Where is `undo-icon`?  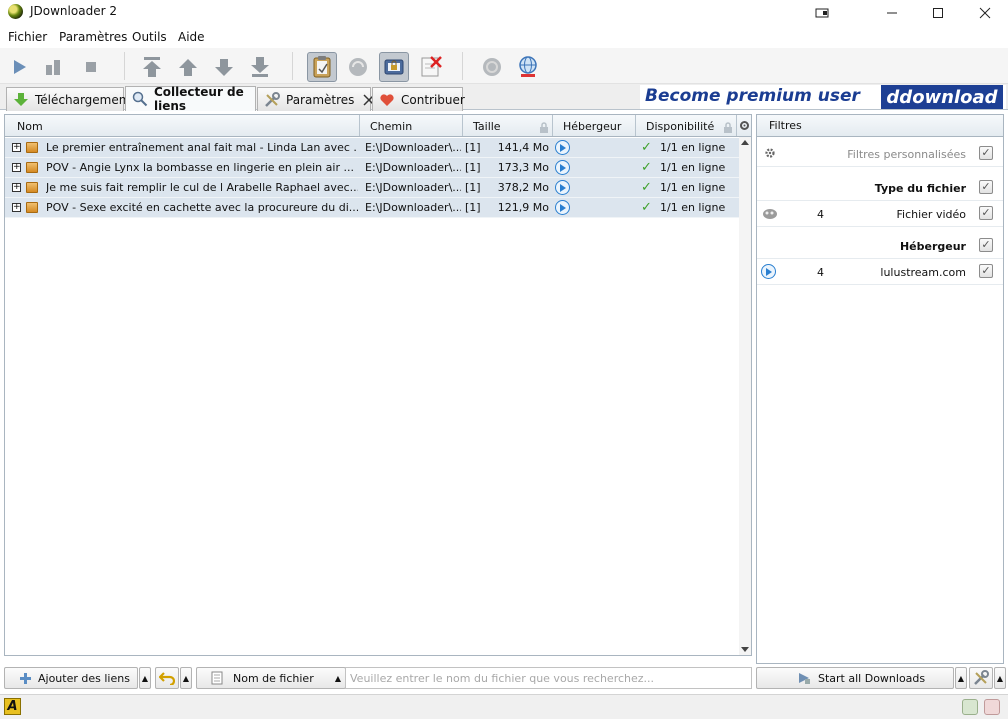
undo-icon is located at coordinates (167, 678).